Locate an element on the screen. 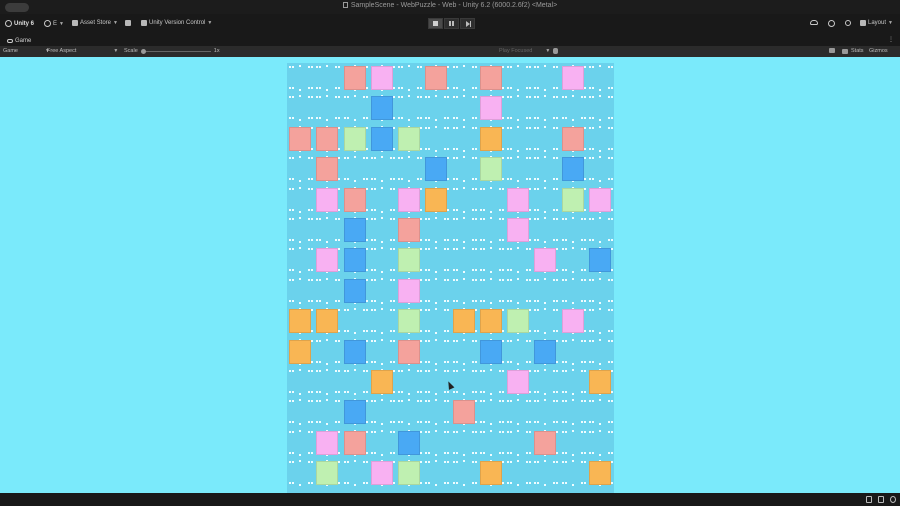  step-button is located at coordinates (467, 23).